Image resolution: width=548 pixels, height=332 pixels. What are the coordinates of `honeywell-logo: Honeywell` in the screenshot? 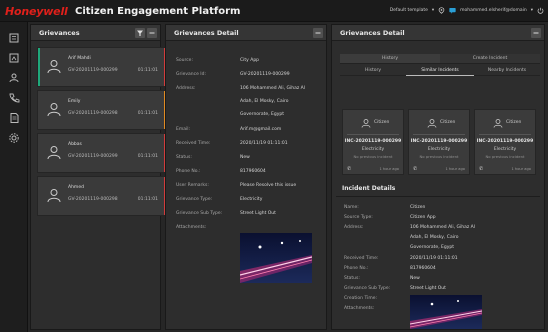 It's located at (36, 11).